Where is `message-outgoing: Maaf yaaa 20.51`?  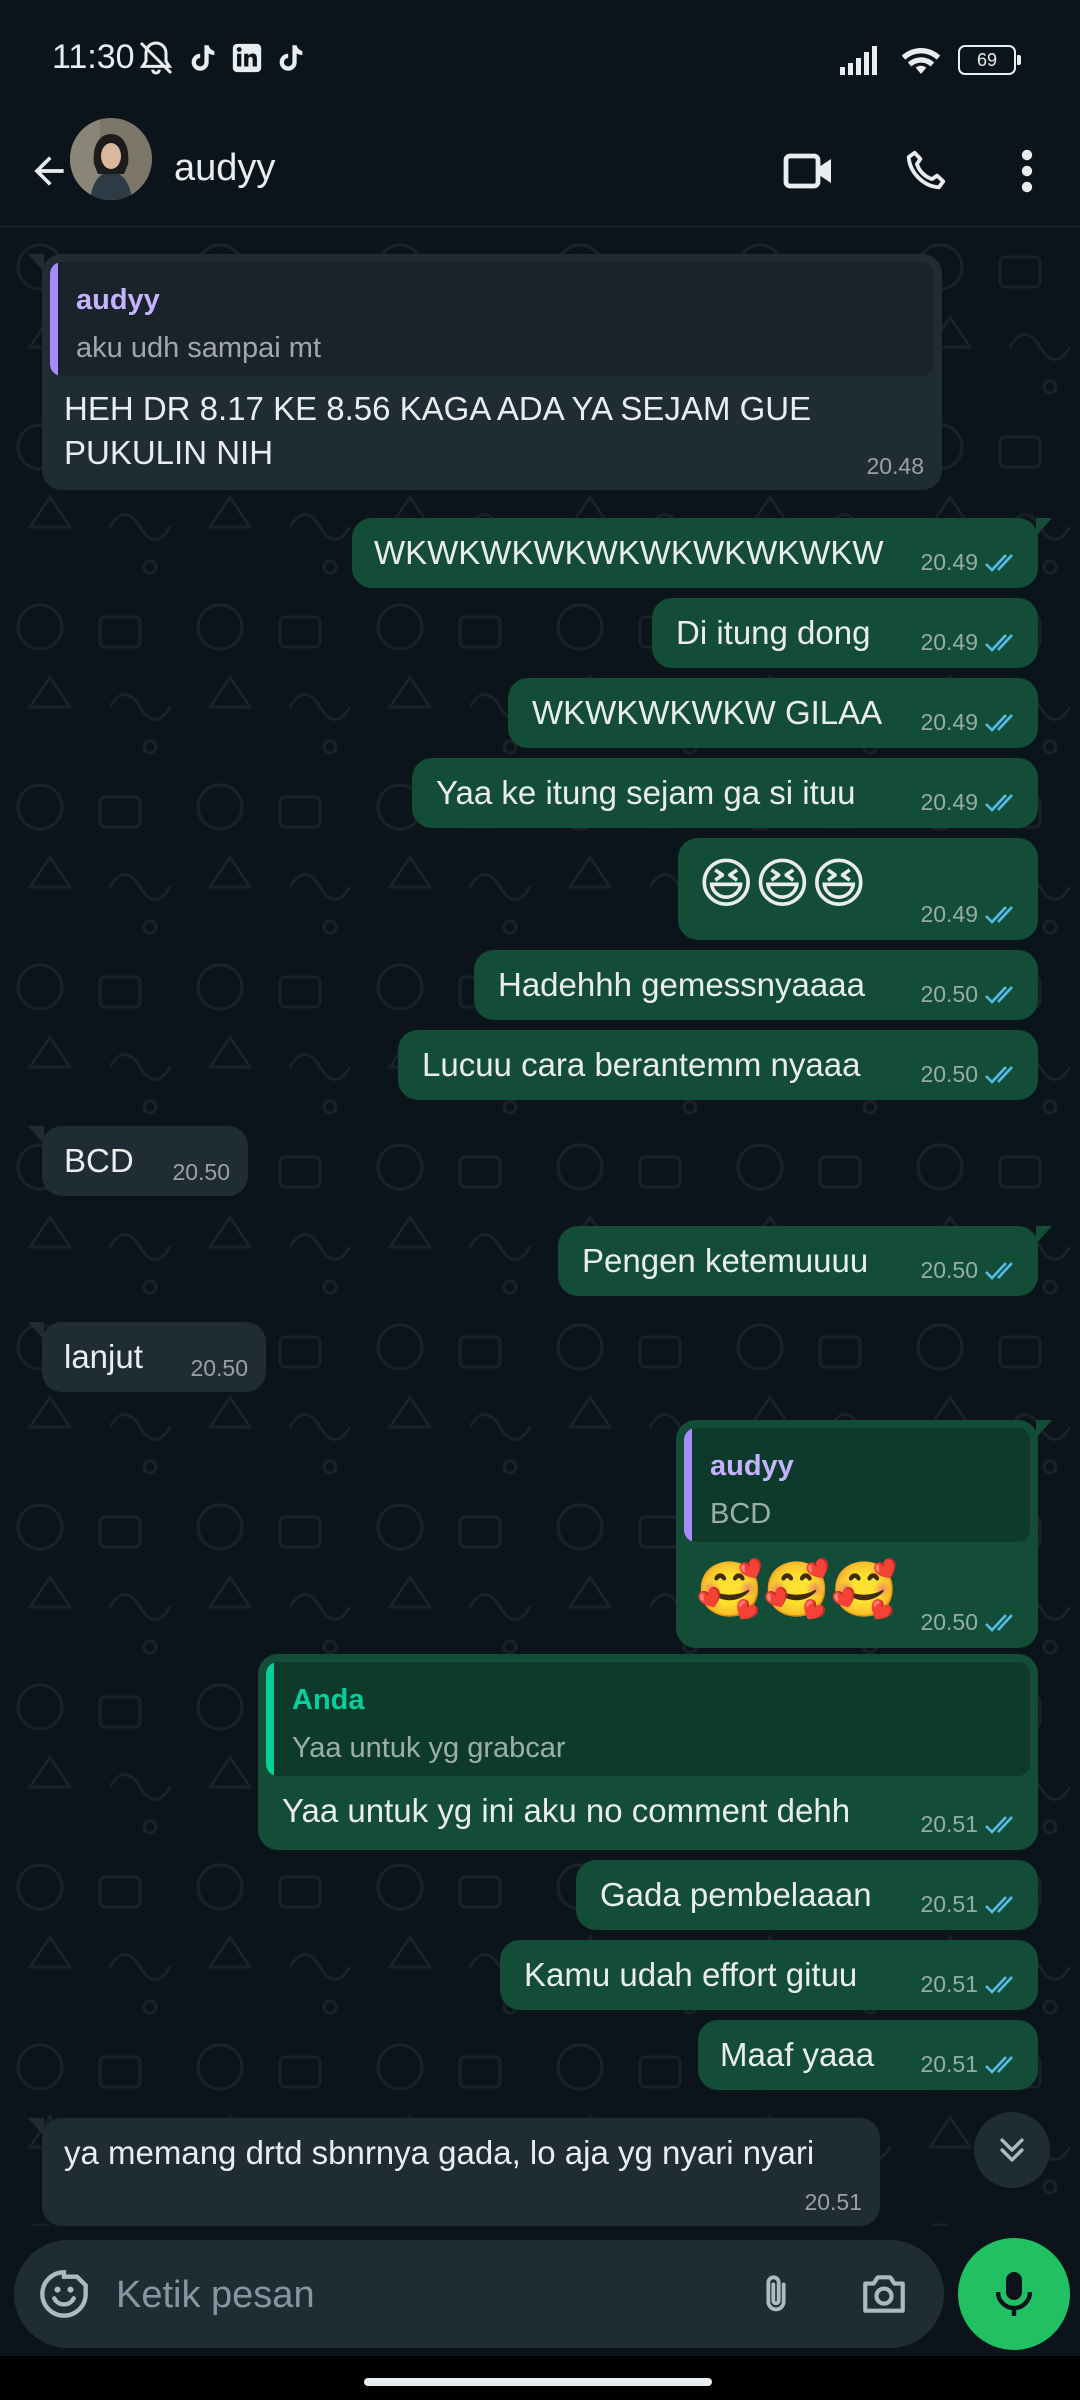
message-outgoing: Maaf yaaa 20.51 is located at coordinates (868, 2055).